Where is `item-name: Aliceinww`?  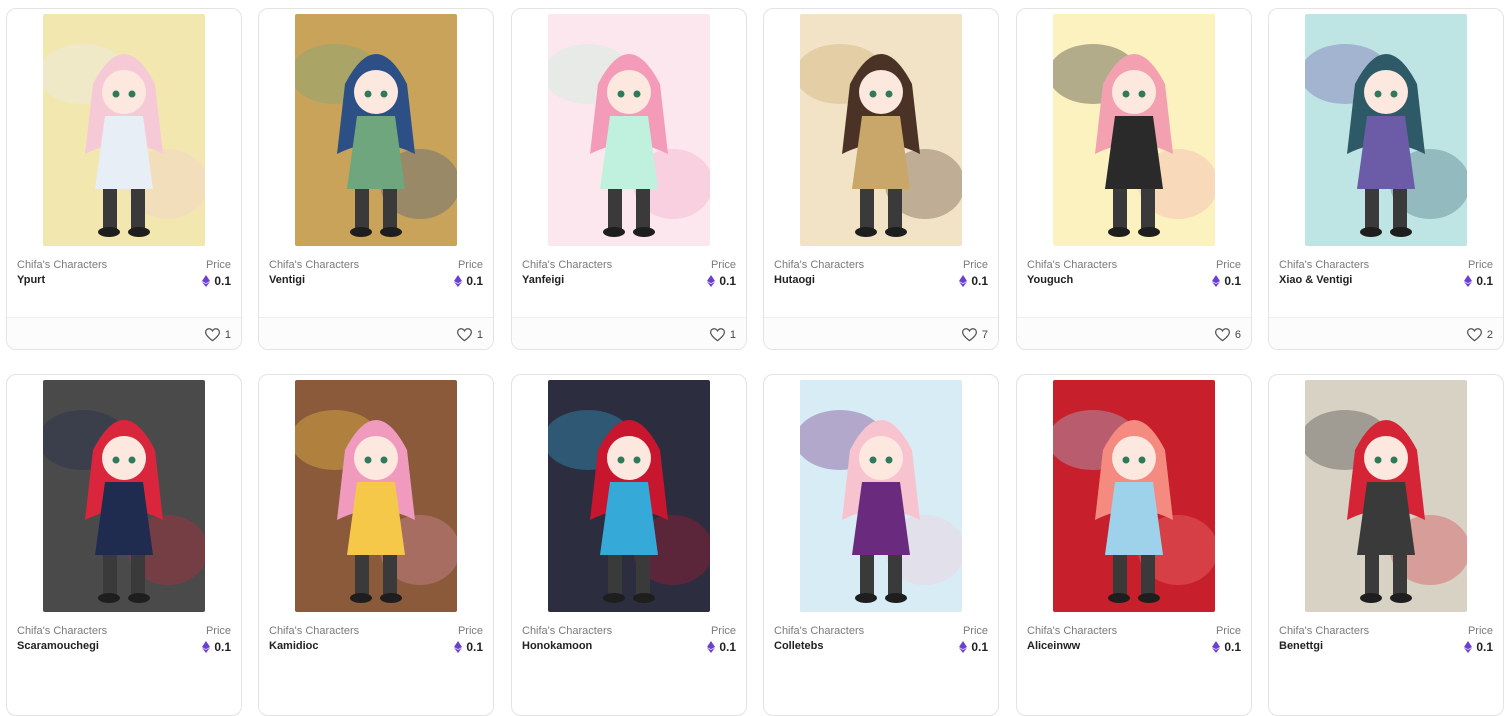 item-name: Aliceinww is located at coordinates (1053, 646).